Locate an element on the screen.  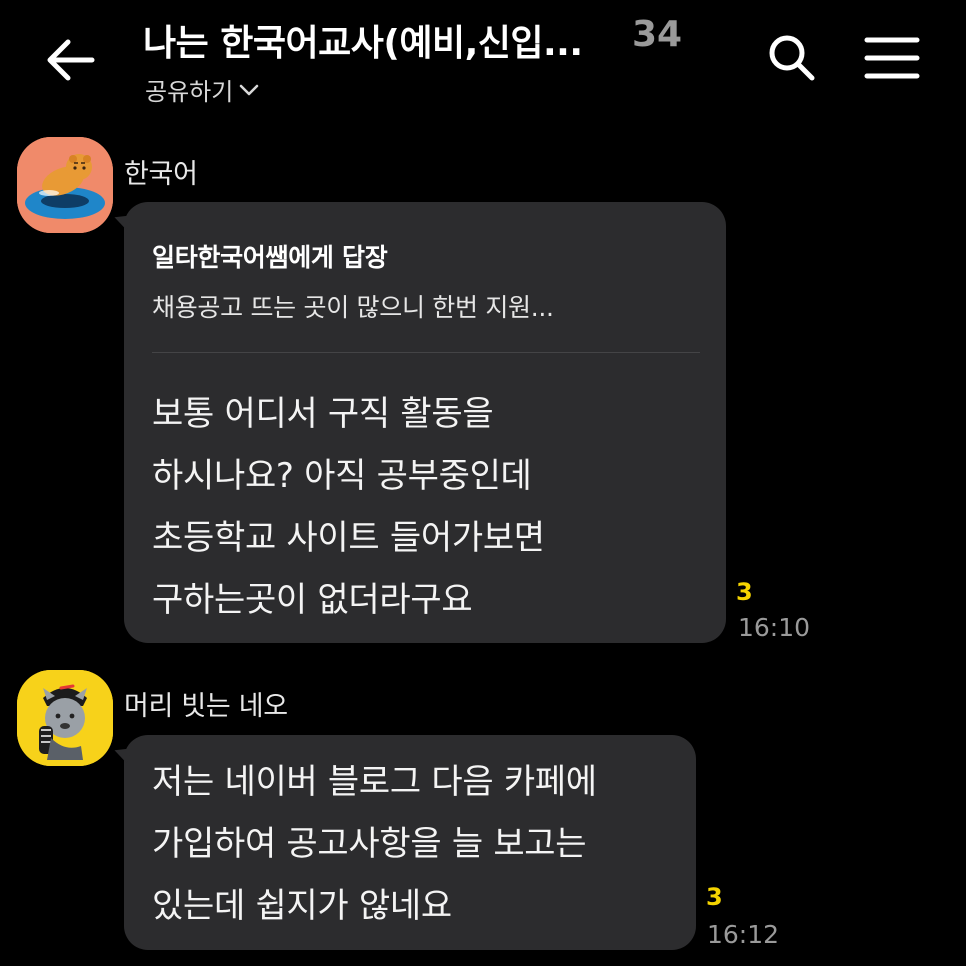
member-count: 34 is located at coordinates (657, 34).